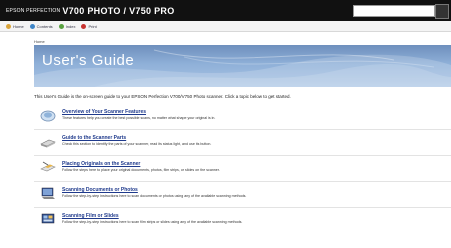 This screenshot has height=248, width=451. What do you see at coordinates (442, 11) in the screenshot?
I see `search-go-button` at bounding box center [442, 11].